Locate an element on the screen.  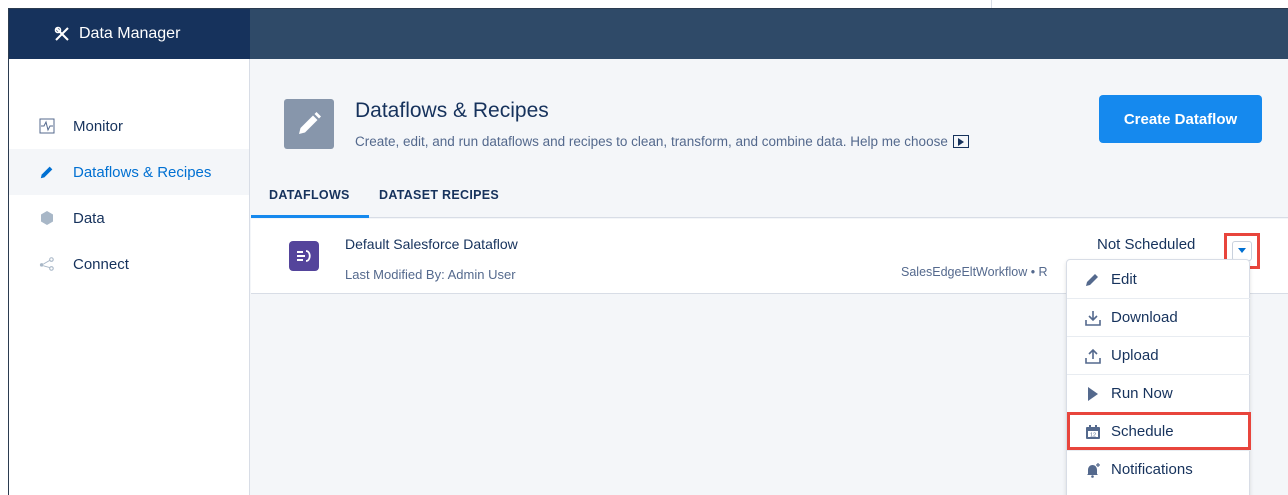
sidebar-item-connect: Connect is located at coordinates (129, 264).